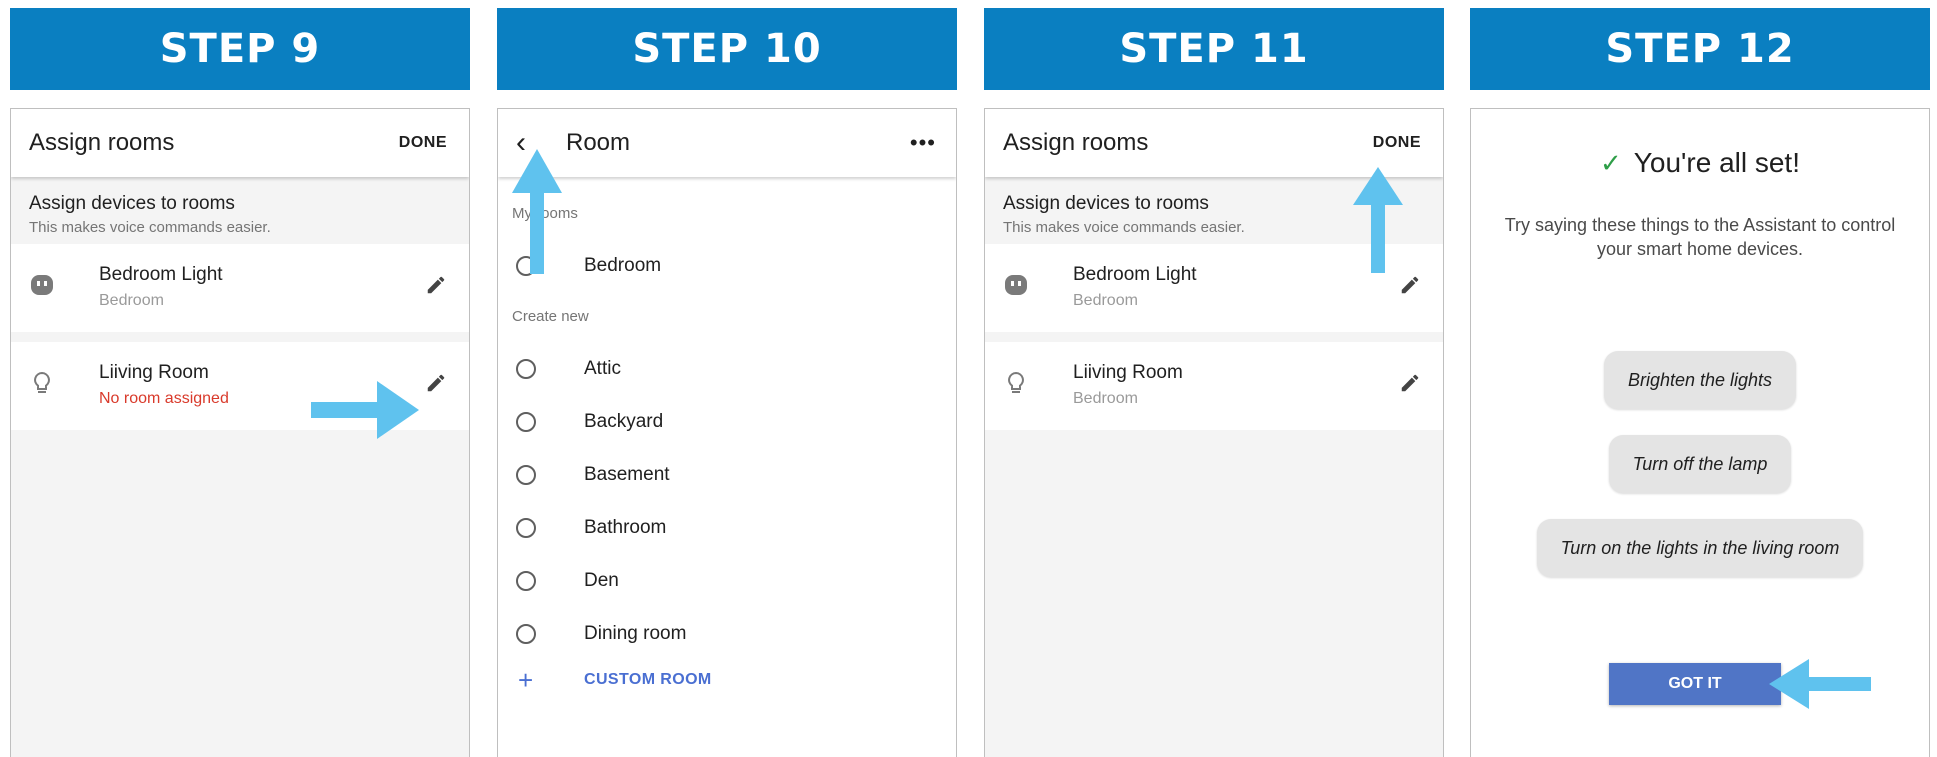  I want to click on plus-icon: +, so click(526, 679).